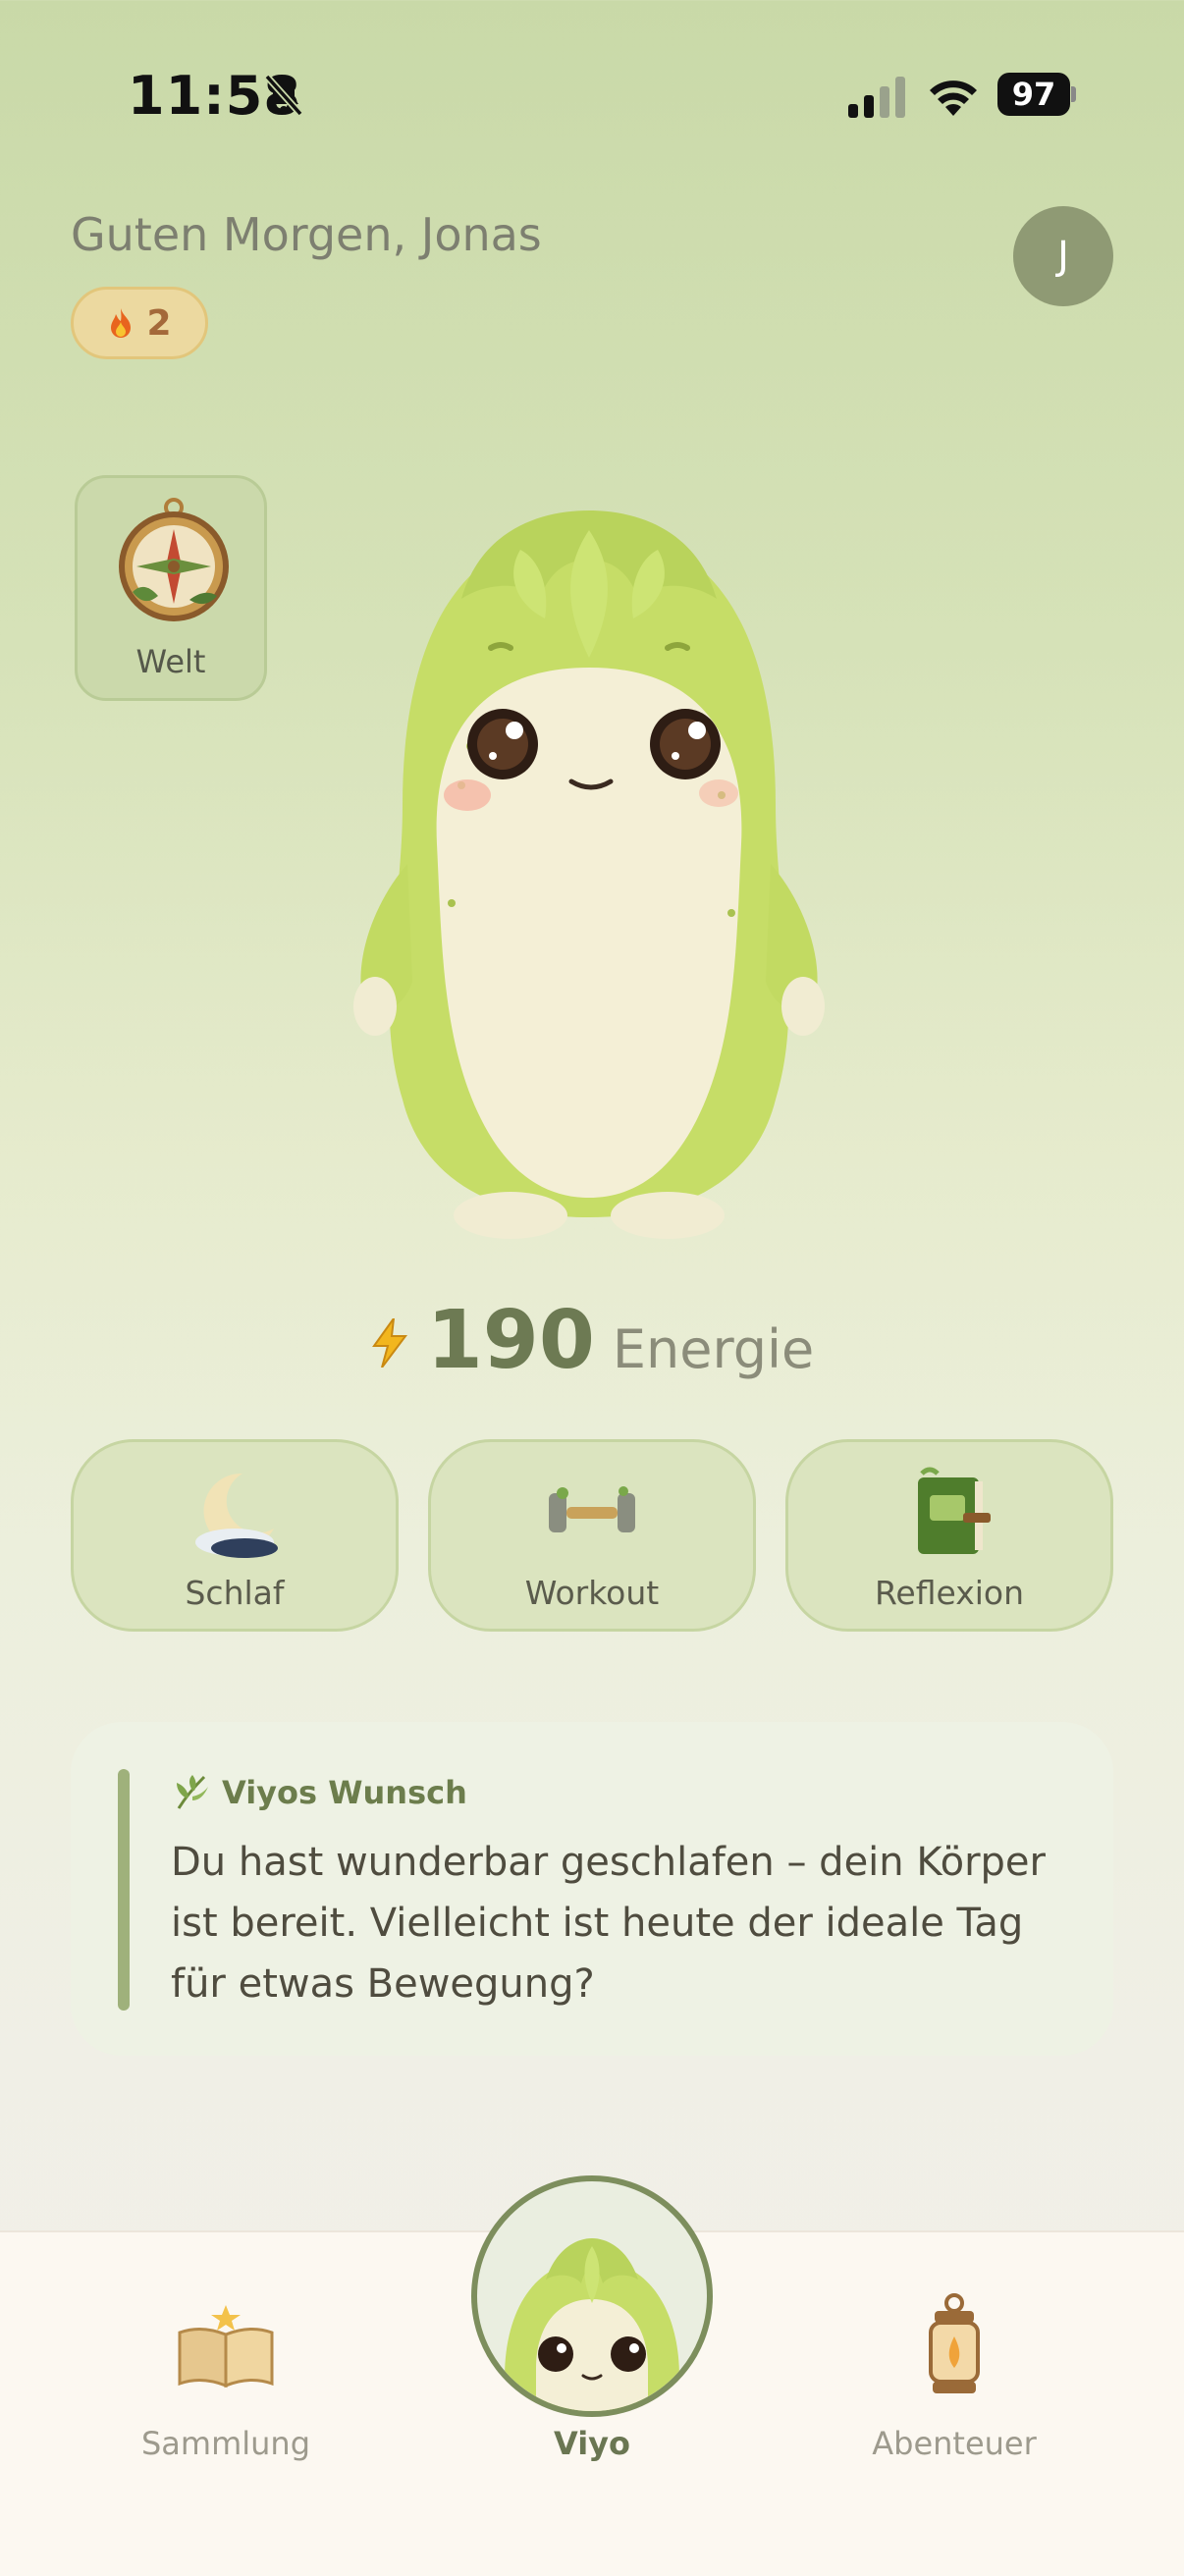 This screenshot has height=2576, width=1184. Describe the element at coordinates (510, 1340) in the screenshot. I see `energy-value: 190` at that location.